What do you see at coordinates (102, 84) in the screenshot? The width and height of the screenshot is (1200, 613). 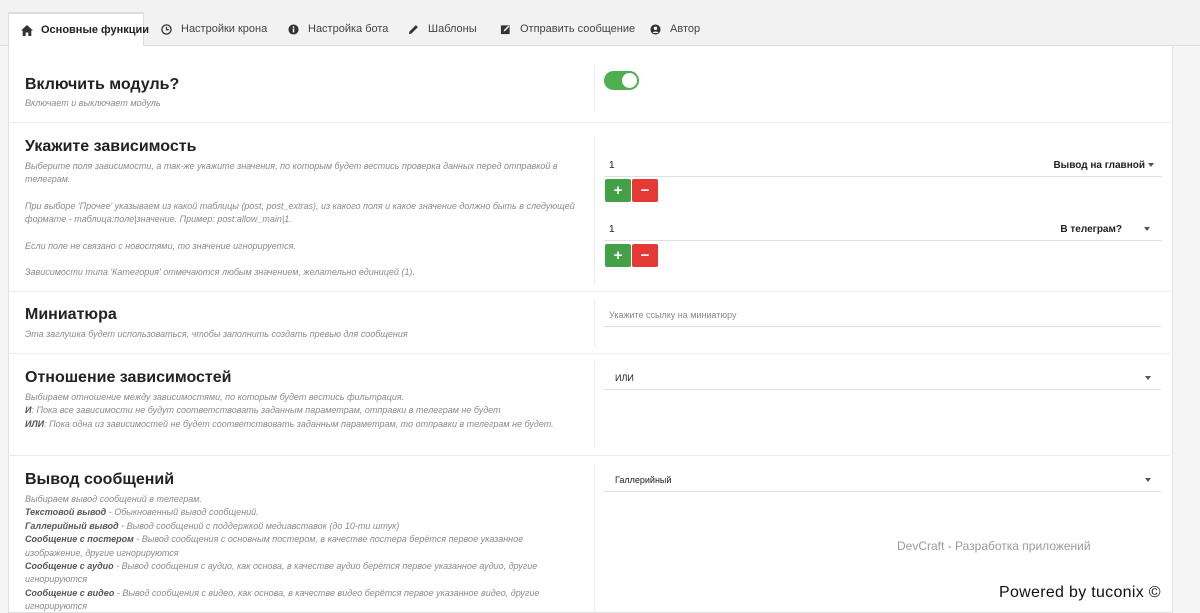 I see `module-title: Включить модуль?` at bounding box center [102, 84].